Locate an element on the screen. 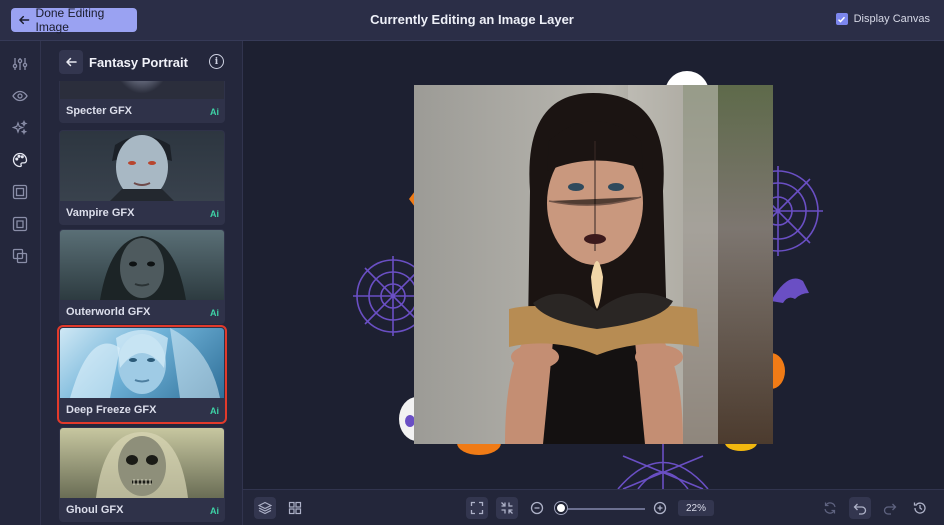 This screenshot has width=944, height=525. adjust-sliders-icon is located at coordinates (20, 64).